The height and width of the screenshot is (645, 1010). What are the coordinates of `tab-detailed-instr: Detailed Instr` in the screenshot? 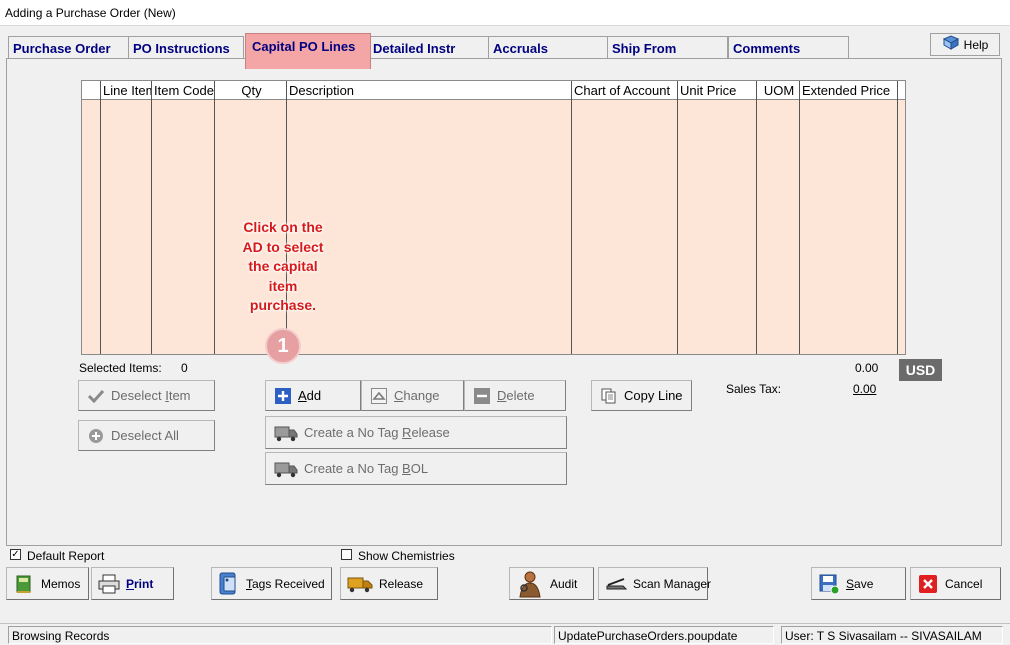 It's located at (428, 47).